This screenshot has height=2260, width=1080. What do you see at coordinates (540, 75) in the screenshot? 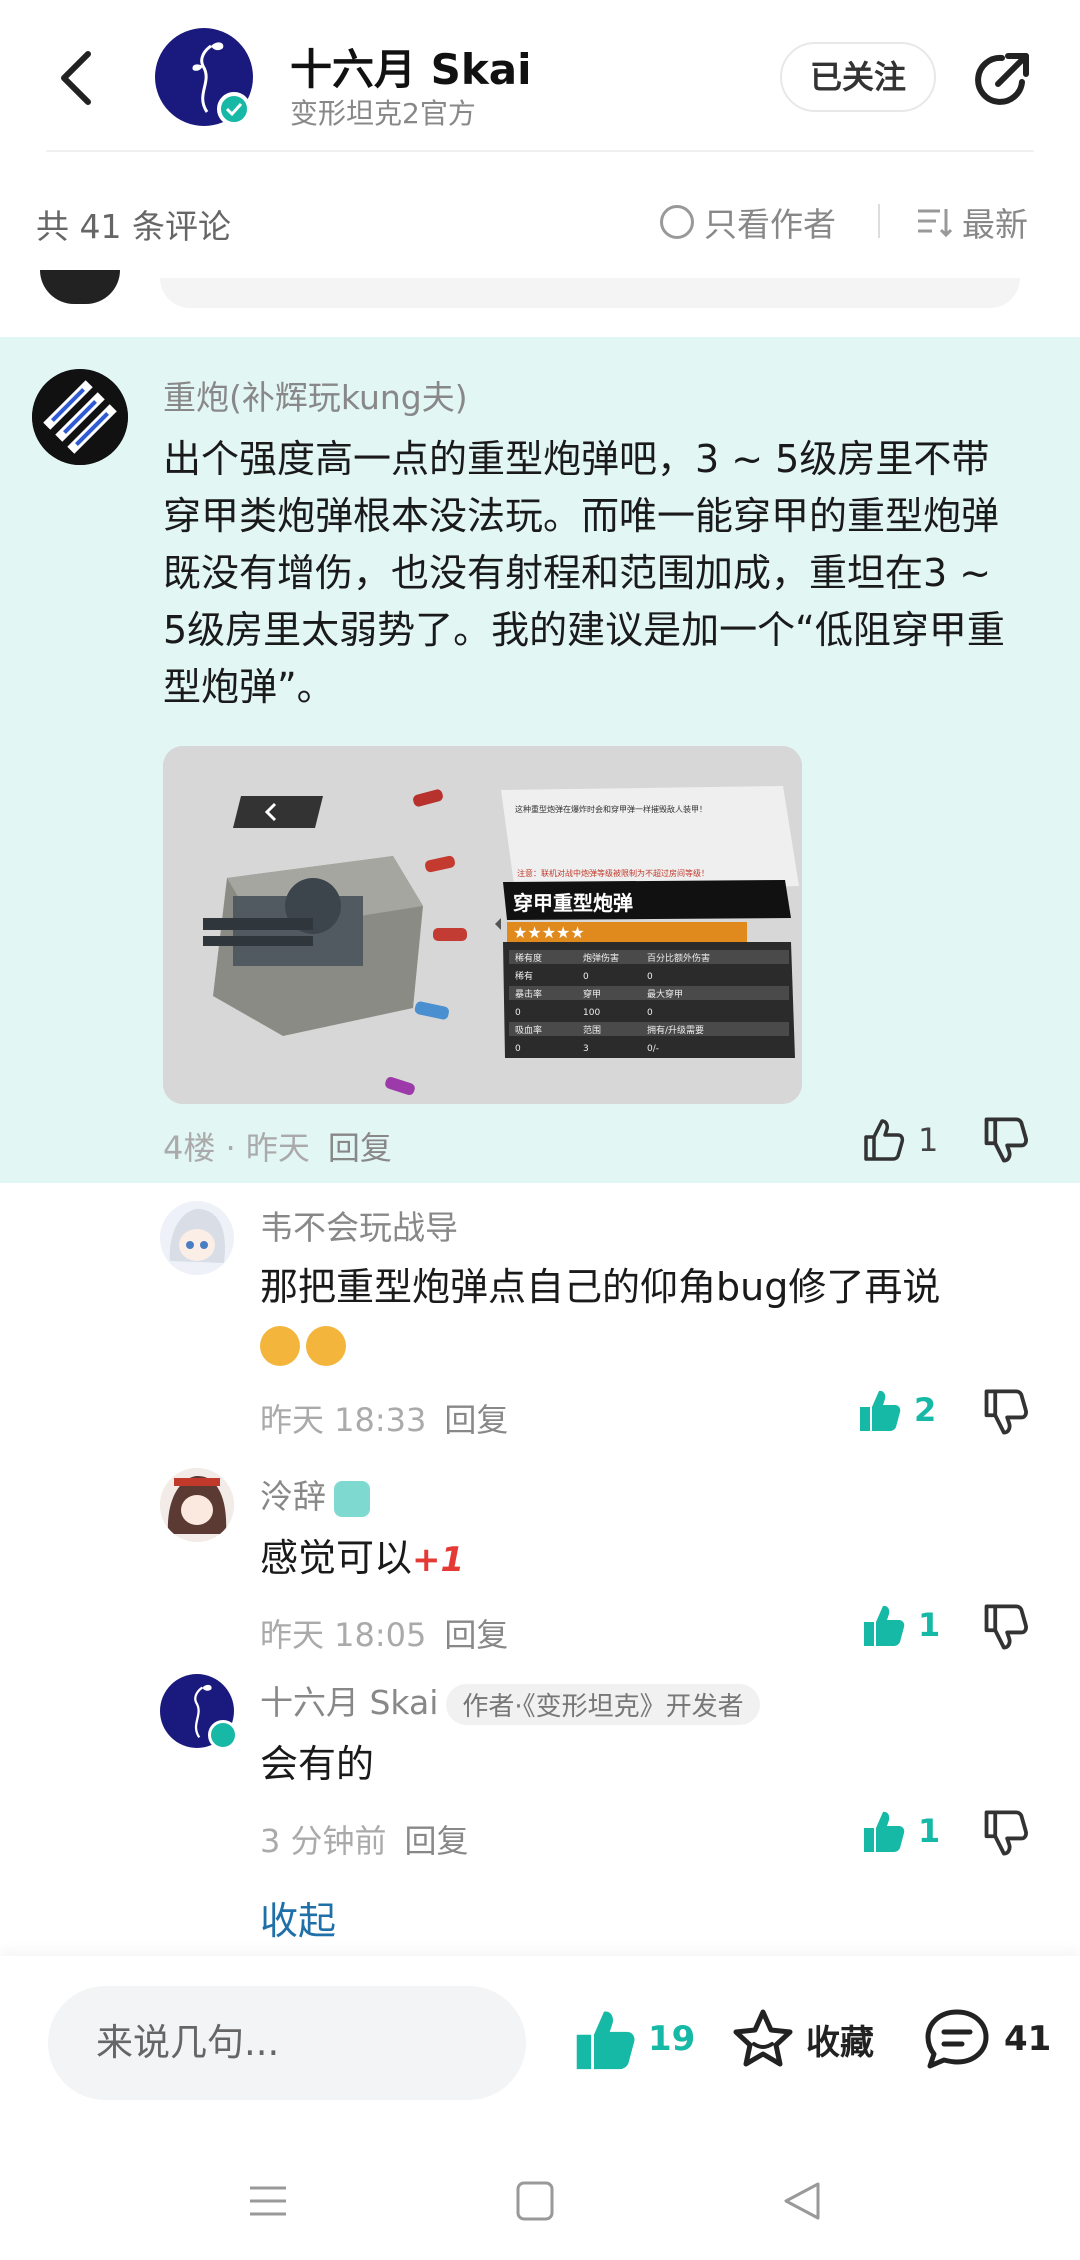
I see `top-header: 十六月 Skai 变形坦克2官方 已关注` at bounding box center [540, 75].